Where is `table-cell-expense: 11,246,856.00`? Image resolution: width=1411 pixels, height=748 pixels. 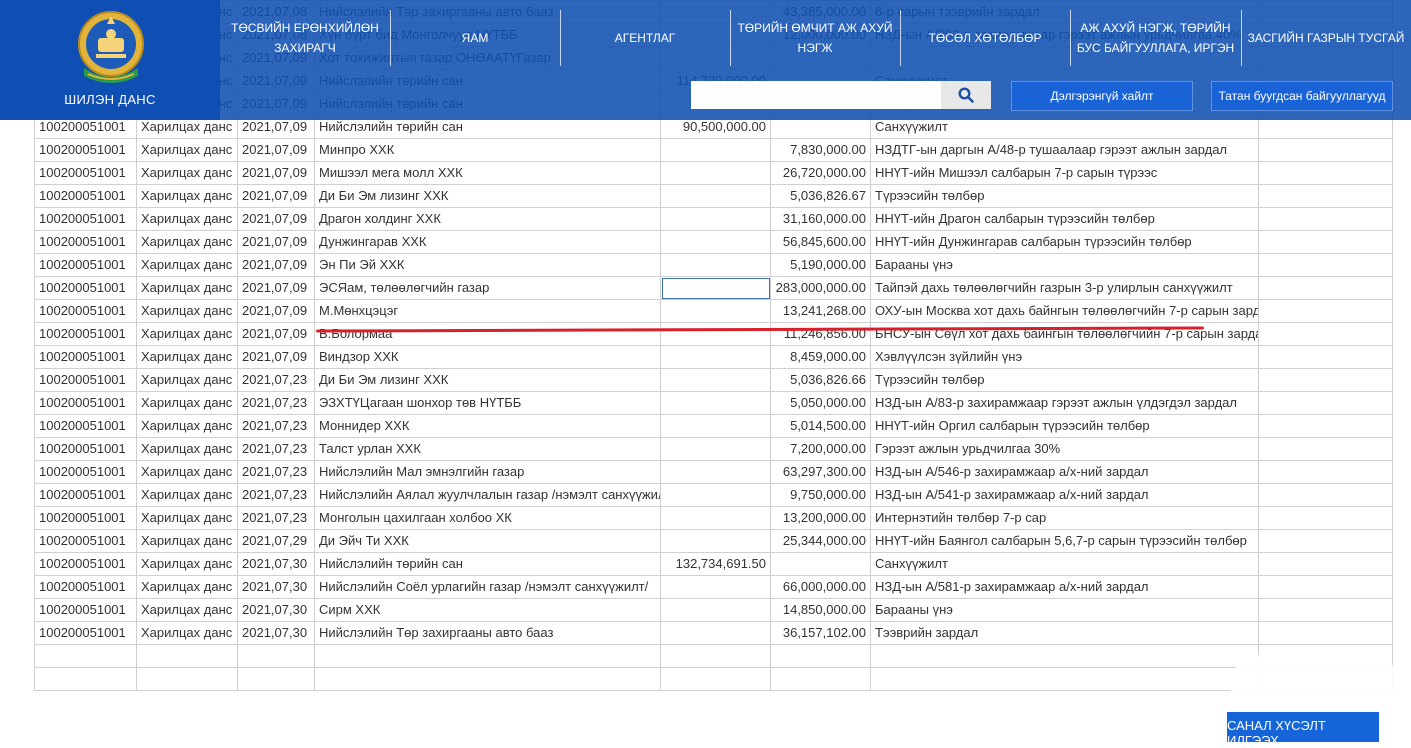 table-cell-expense: 11,246,856.00 is located at coordinates (820, 334).